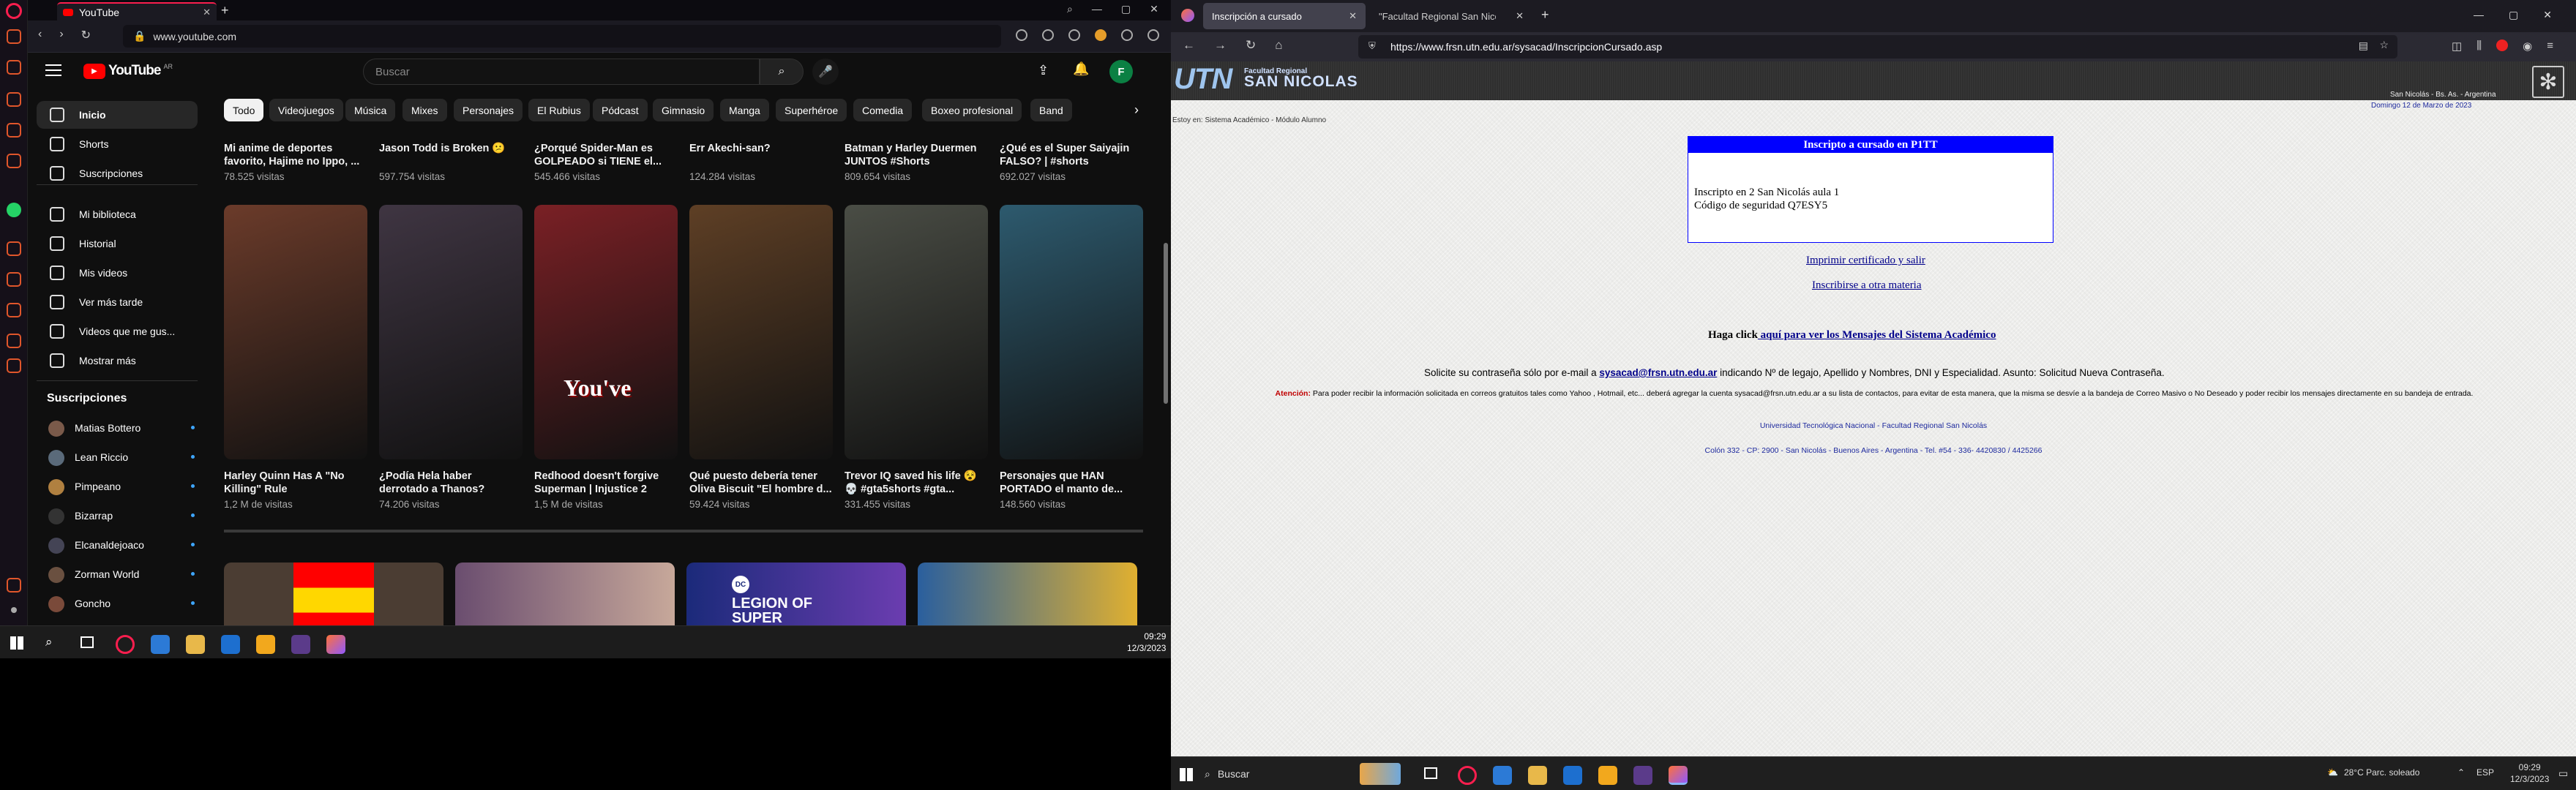 The image size is (2576, 790). What do you see at coordinates (86, 35) in the screenshot?
I see `reload-icon: ↻` at bounding box center [86, 35].